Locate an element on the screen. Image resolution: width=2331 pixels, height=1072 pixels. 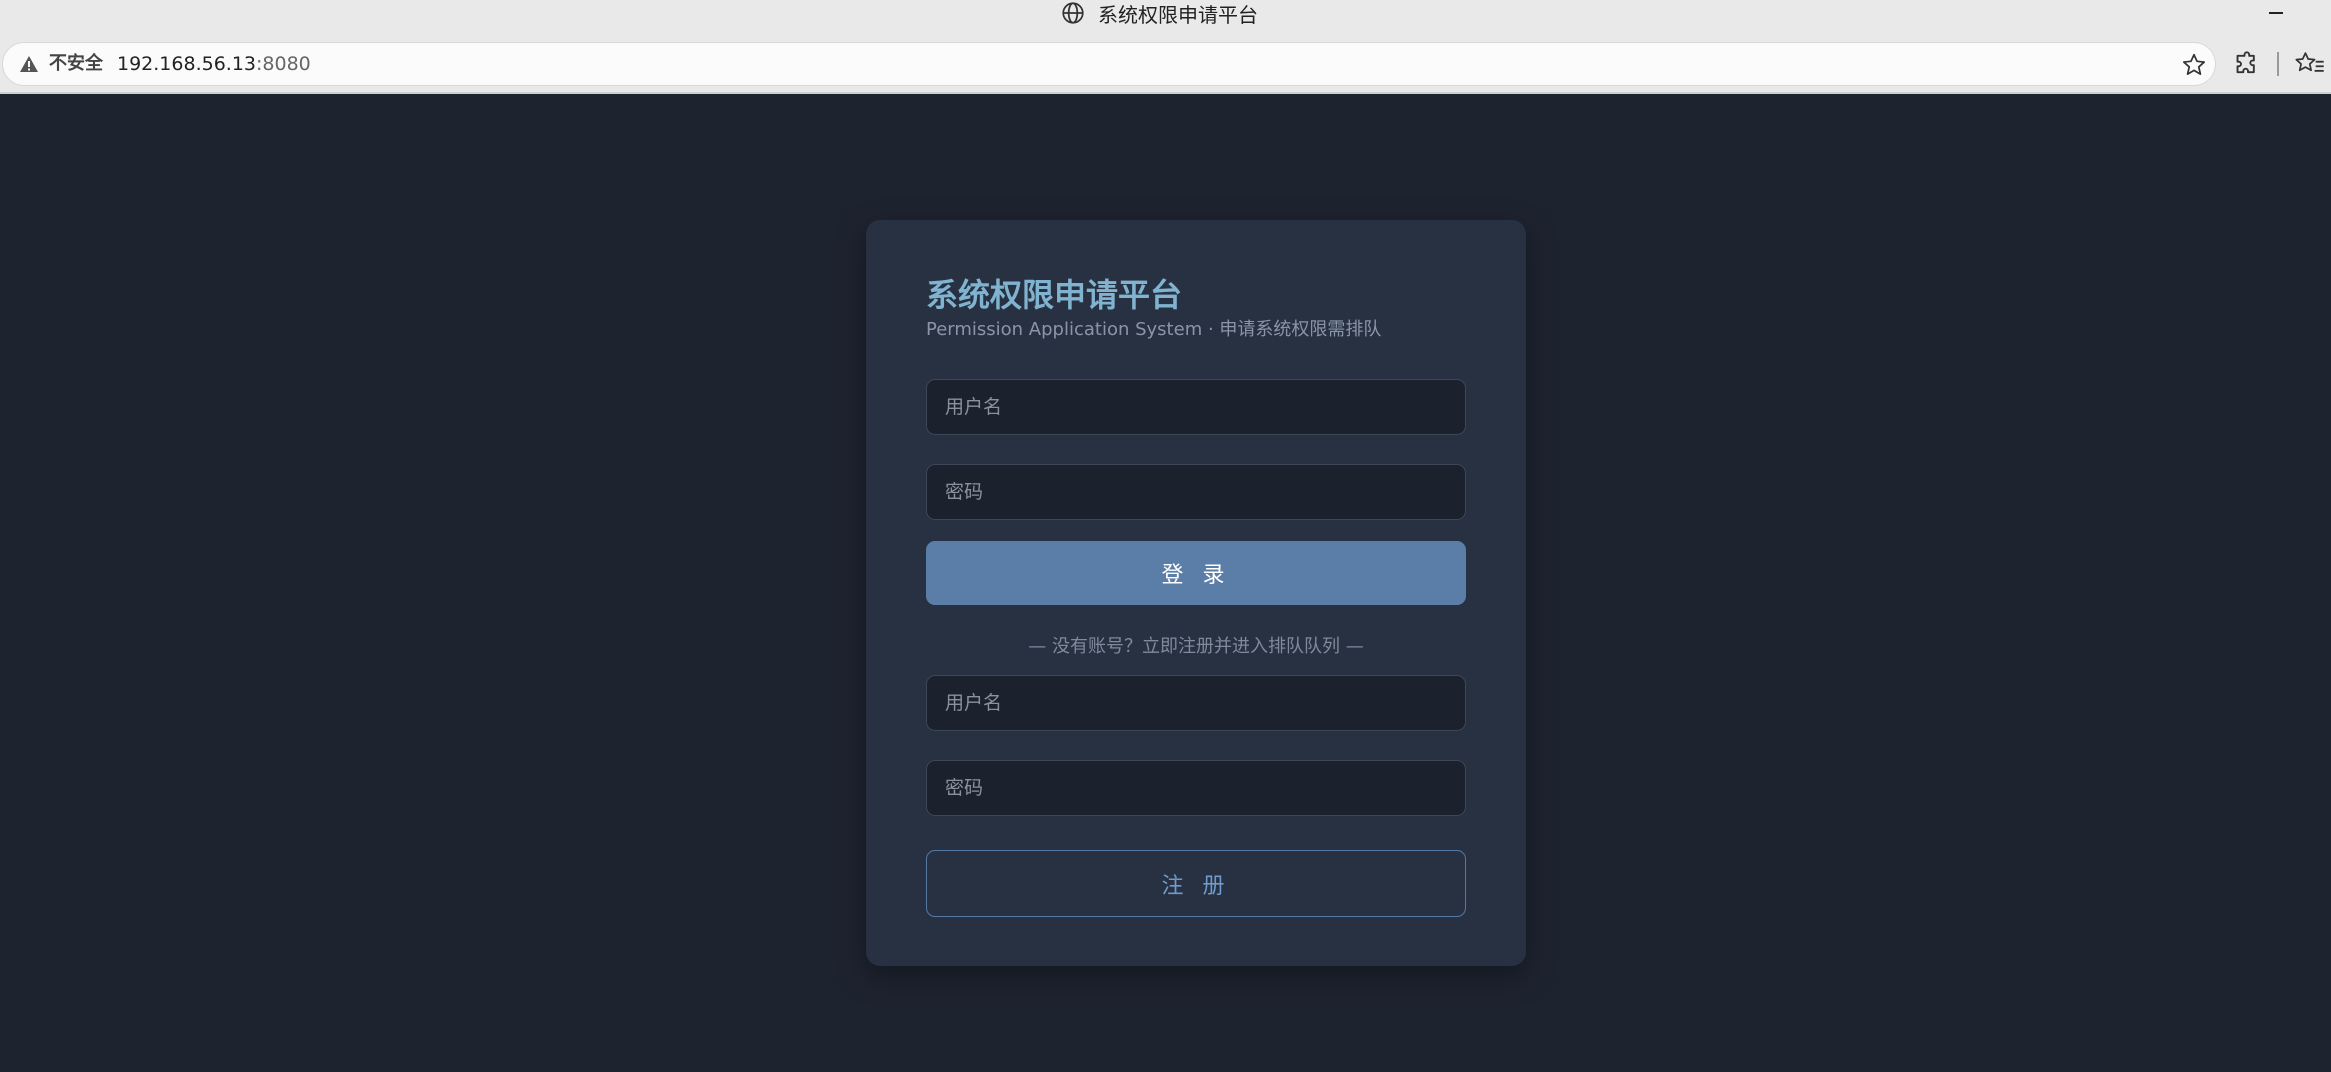
register-password-input is located at coordinates (1196, 788).